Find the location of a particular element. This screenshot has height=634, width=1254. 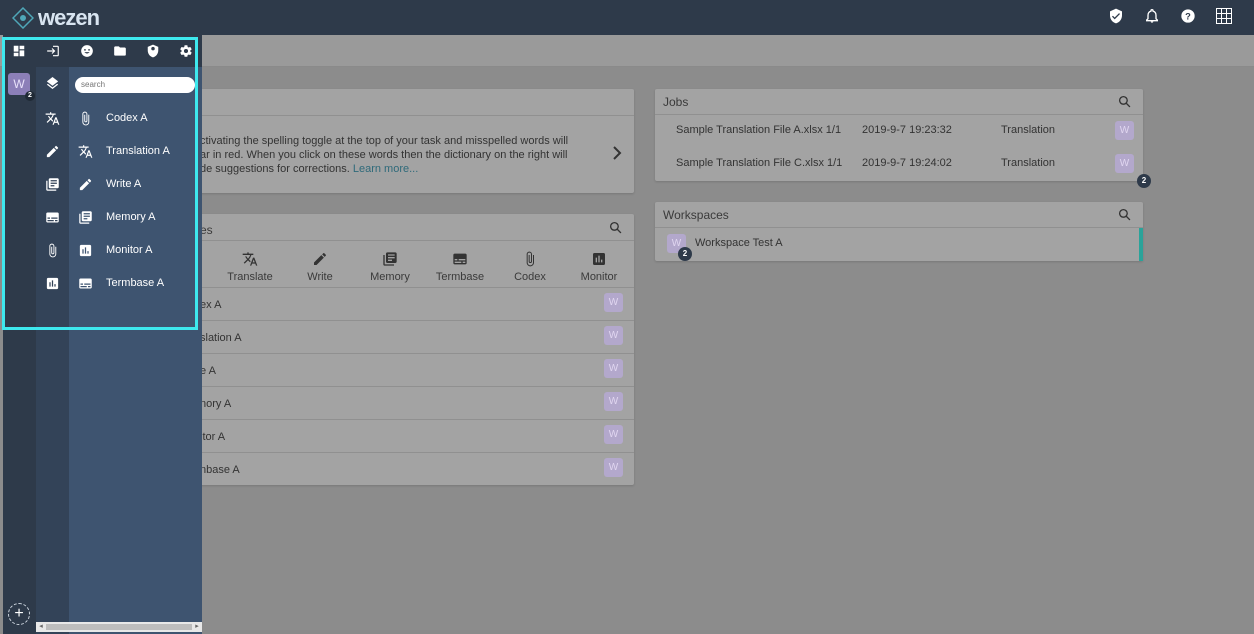

logo: wezen is located at coordinates (56, 18).